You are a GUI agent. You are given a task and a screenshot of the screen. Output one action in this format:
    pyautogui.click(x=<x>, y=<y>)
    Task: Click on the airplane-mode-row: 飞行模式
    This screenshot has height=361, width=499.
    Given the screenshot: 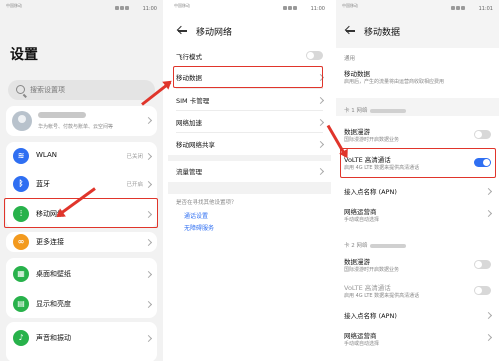 What is the action you would take?
    pyautogui.click(x=249, y=56)
    